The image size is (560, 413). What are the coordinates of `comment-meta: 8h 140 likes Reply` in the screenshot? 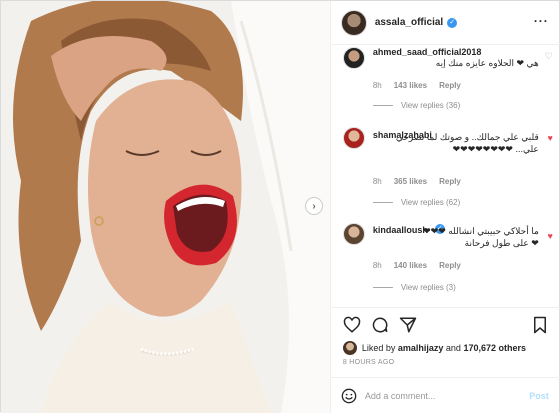 It's located at (417, 265).